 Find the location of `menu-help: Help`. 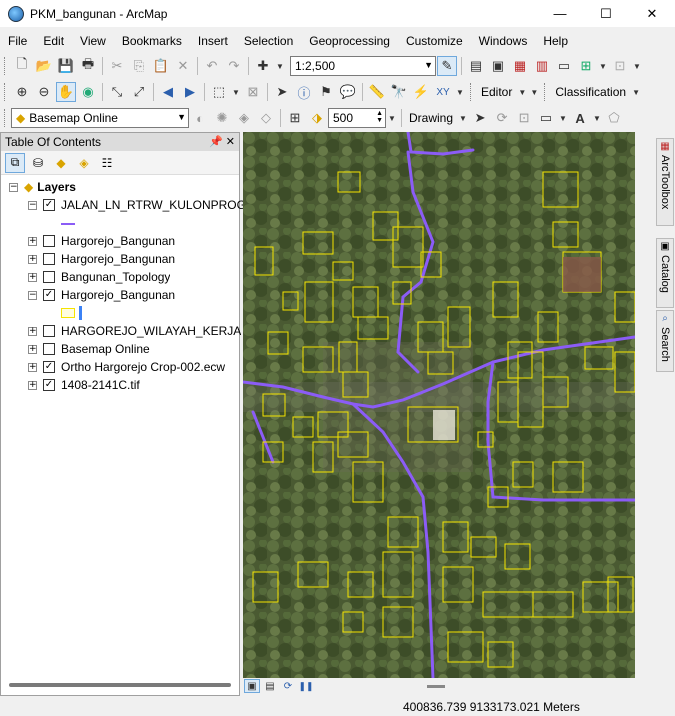

menu-help: Help is located at coordinates (555, 41).